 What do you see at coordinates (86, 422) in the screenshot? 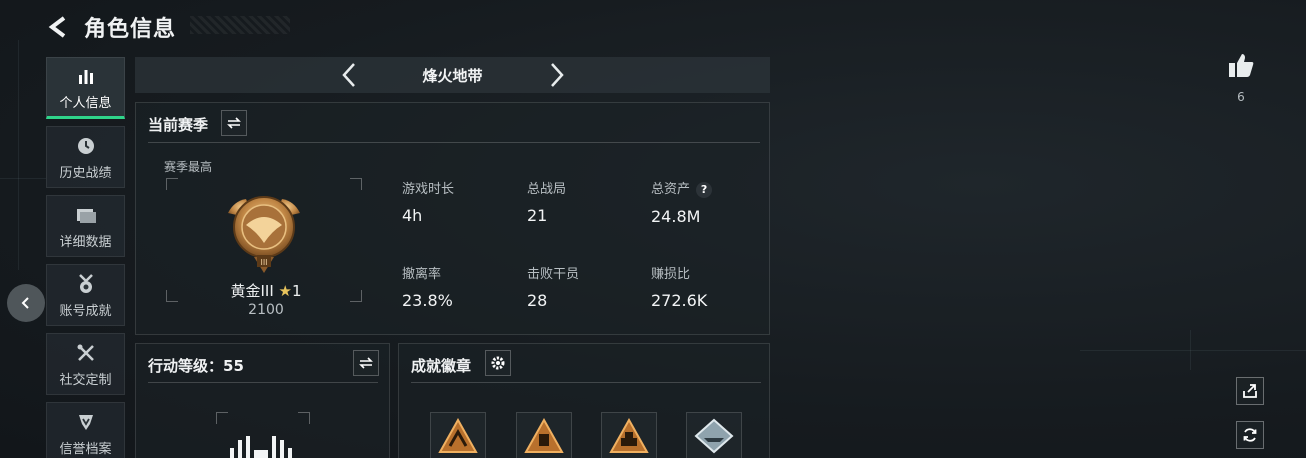
I see `shield-icon` at bounding box center [86, 422].